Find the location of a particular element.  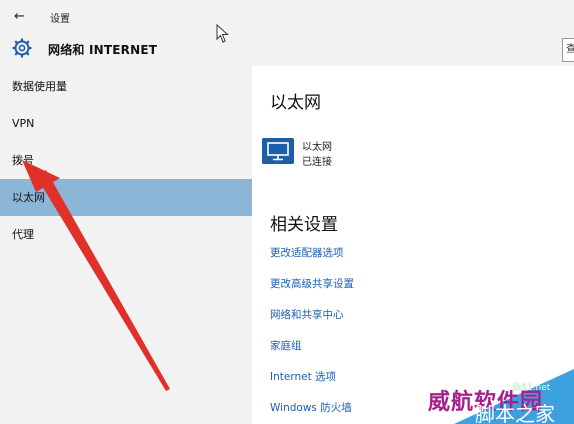

app-title: 设置 is located at coordinates (60, 19).